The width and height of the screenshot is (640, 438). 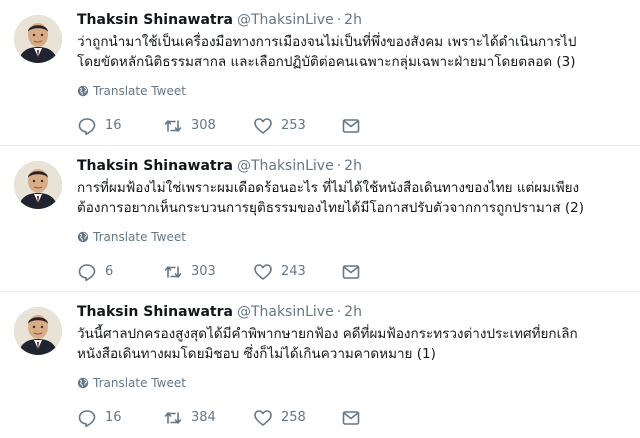 What do you see at coordinates (279, 418) in the screenshot?
I see `like-button: 258` at bounding box center [279, 418].